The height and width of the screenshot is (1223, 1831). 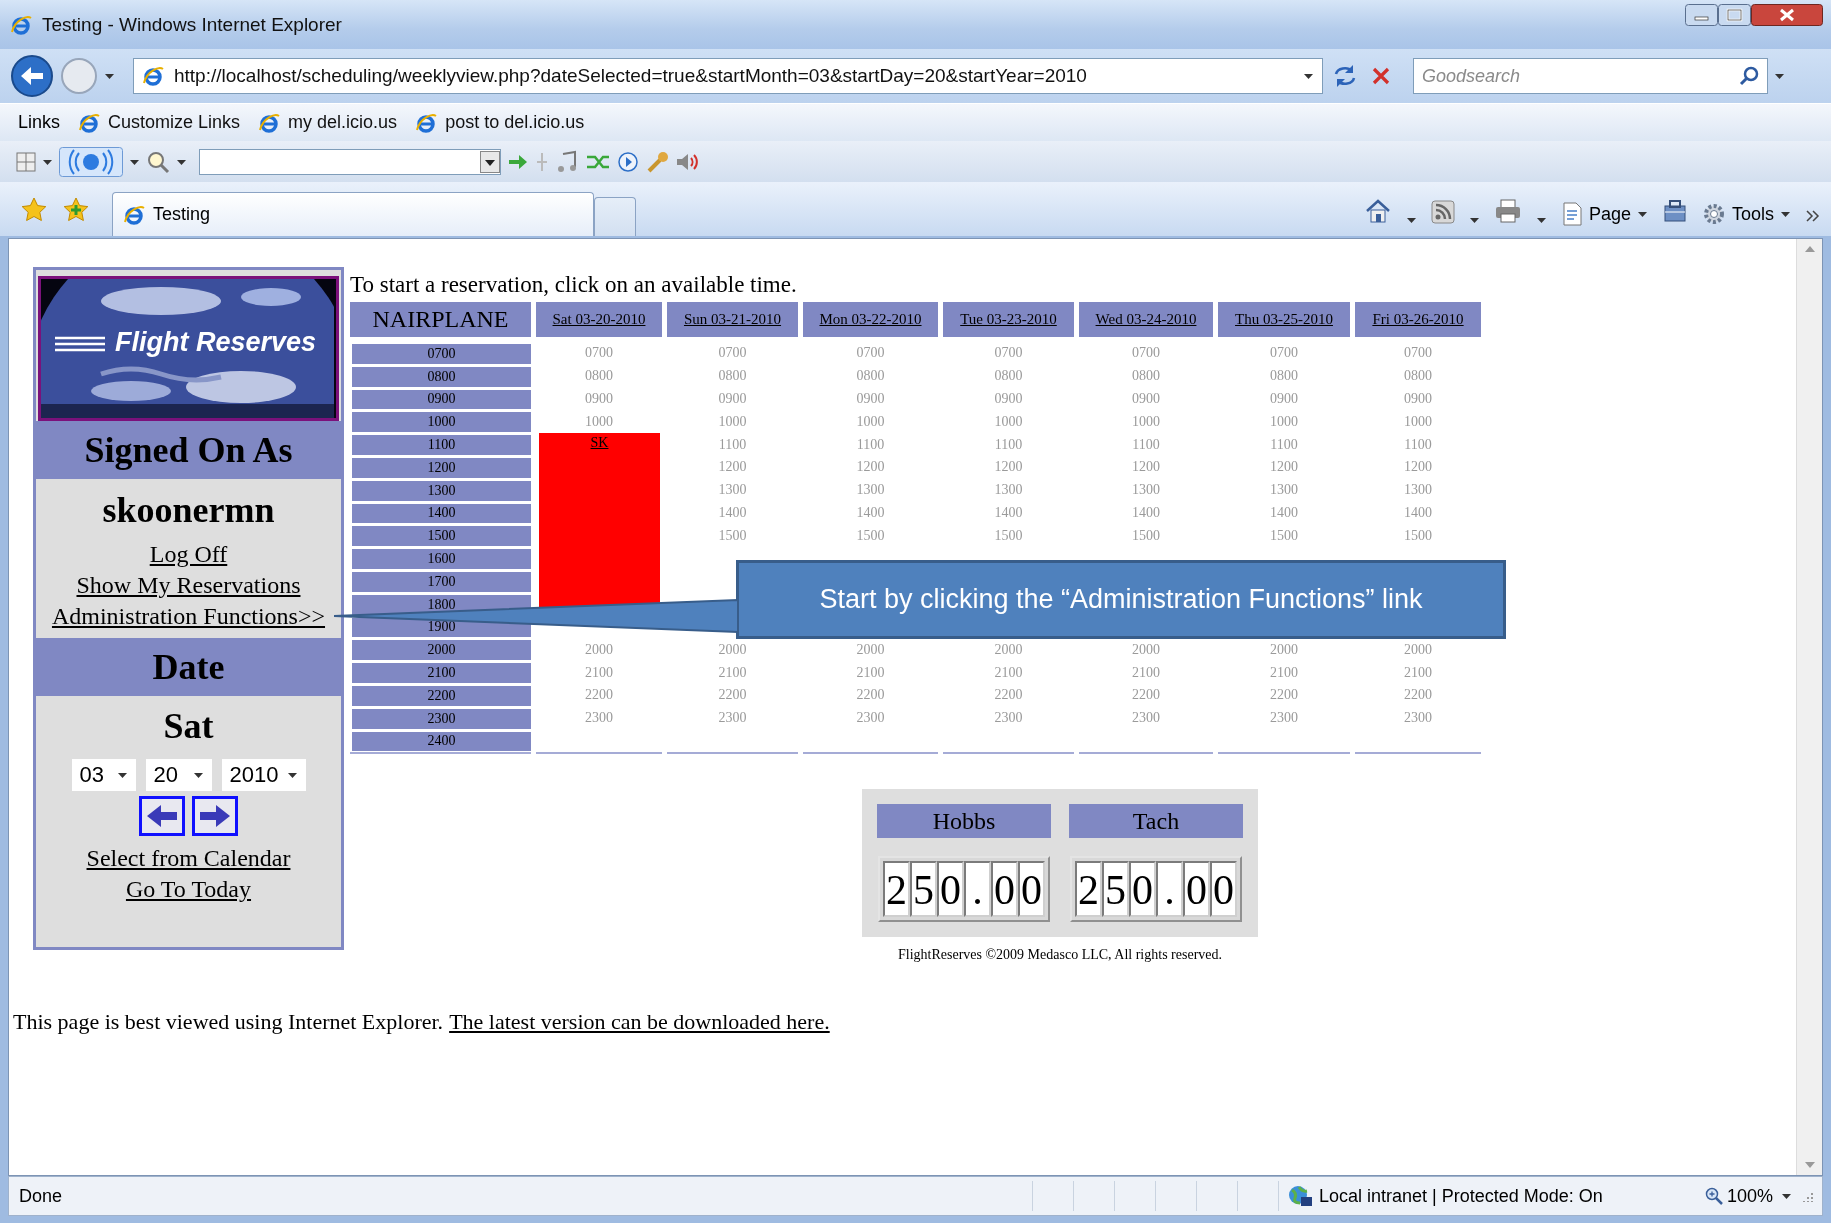 What do you see at coordinates (1813, 216) in the screenshot?
I see `chevron-icon` at bounding box center [1813, 216].